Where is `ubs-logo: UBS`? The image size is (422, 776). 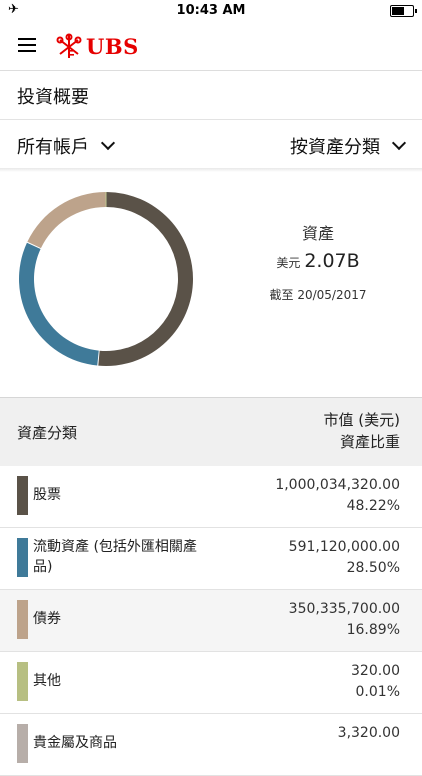 ubs-logo: UBS is located at coordinates (97, 46).